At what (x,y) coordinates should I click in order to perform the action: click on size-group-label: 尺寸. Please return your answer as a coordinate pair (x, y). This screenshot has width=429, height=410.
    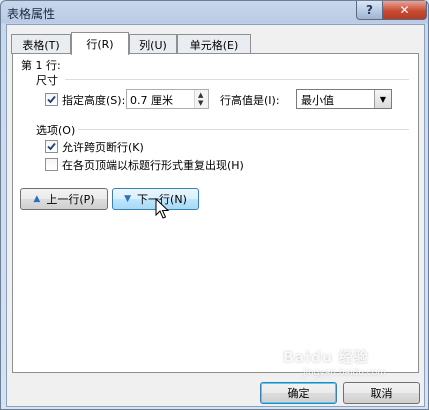
    Looking at the image, I should click on (47, 80).